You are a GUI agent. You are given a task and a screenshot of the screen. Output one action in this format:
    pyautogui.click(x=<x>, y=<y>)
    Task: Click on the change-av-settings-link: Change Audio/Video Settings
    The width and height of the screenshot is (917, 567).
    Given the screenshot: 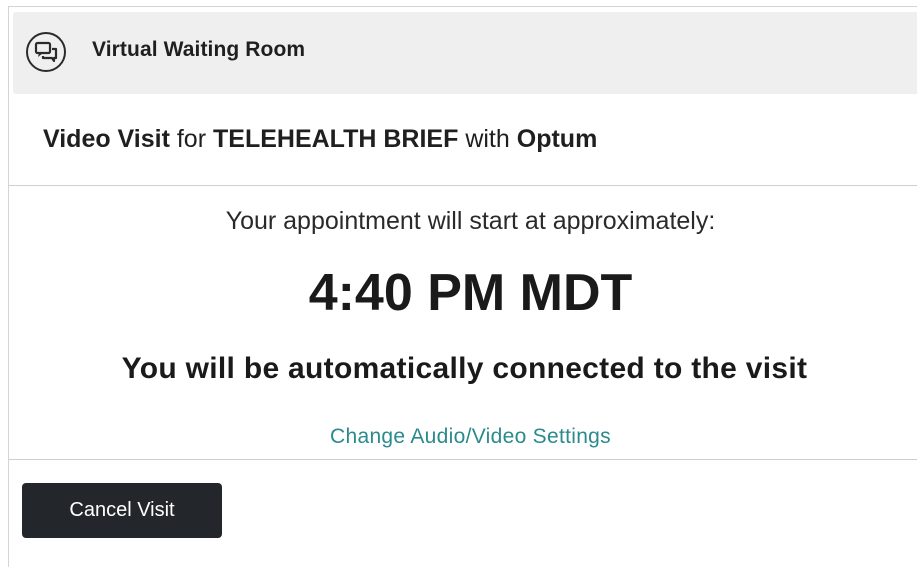 What is the action you would take?
    pyautogui.click(x=463, y=437)
    